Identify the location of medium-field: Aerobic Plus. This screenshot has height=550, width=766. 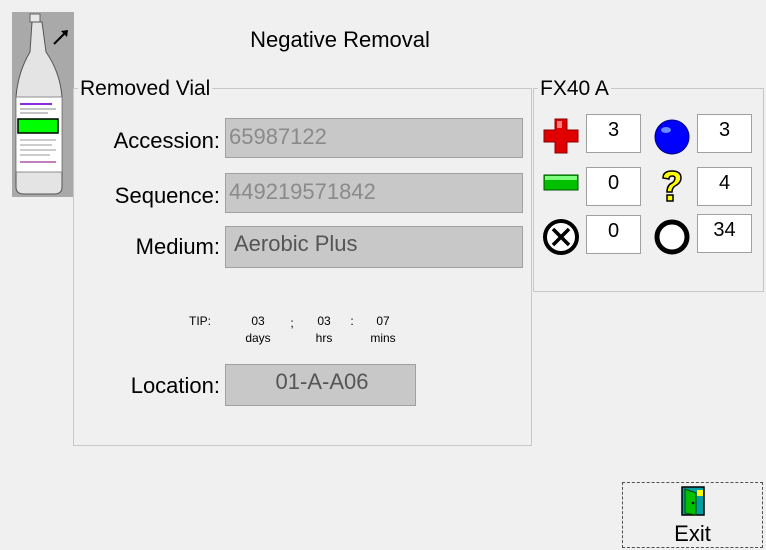
(374, 247).